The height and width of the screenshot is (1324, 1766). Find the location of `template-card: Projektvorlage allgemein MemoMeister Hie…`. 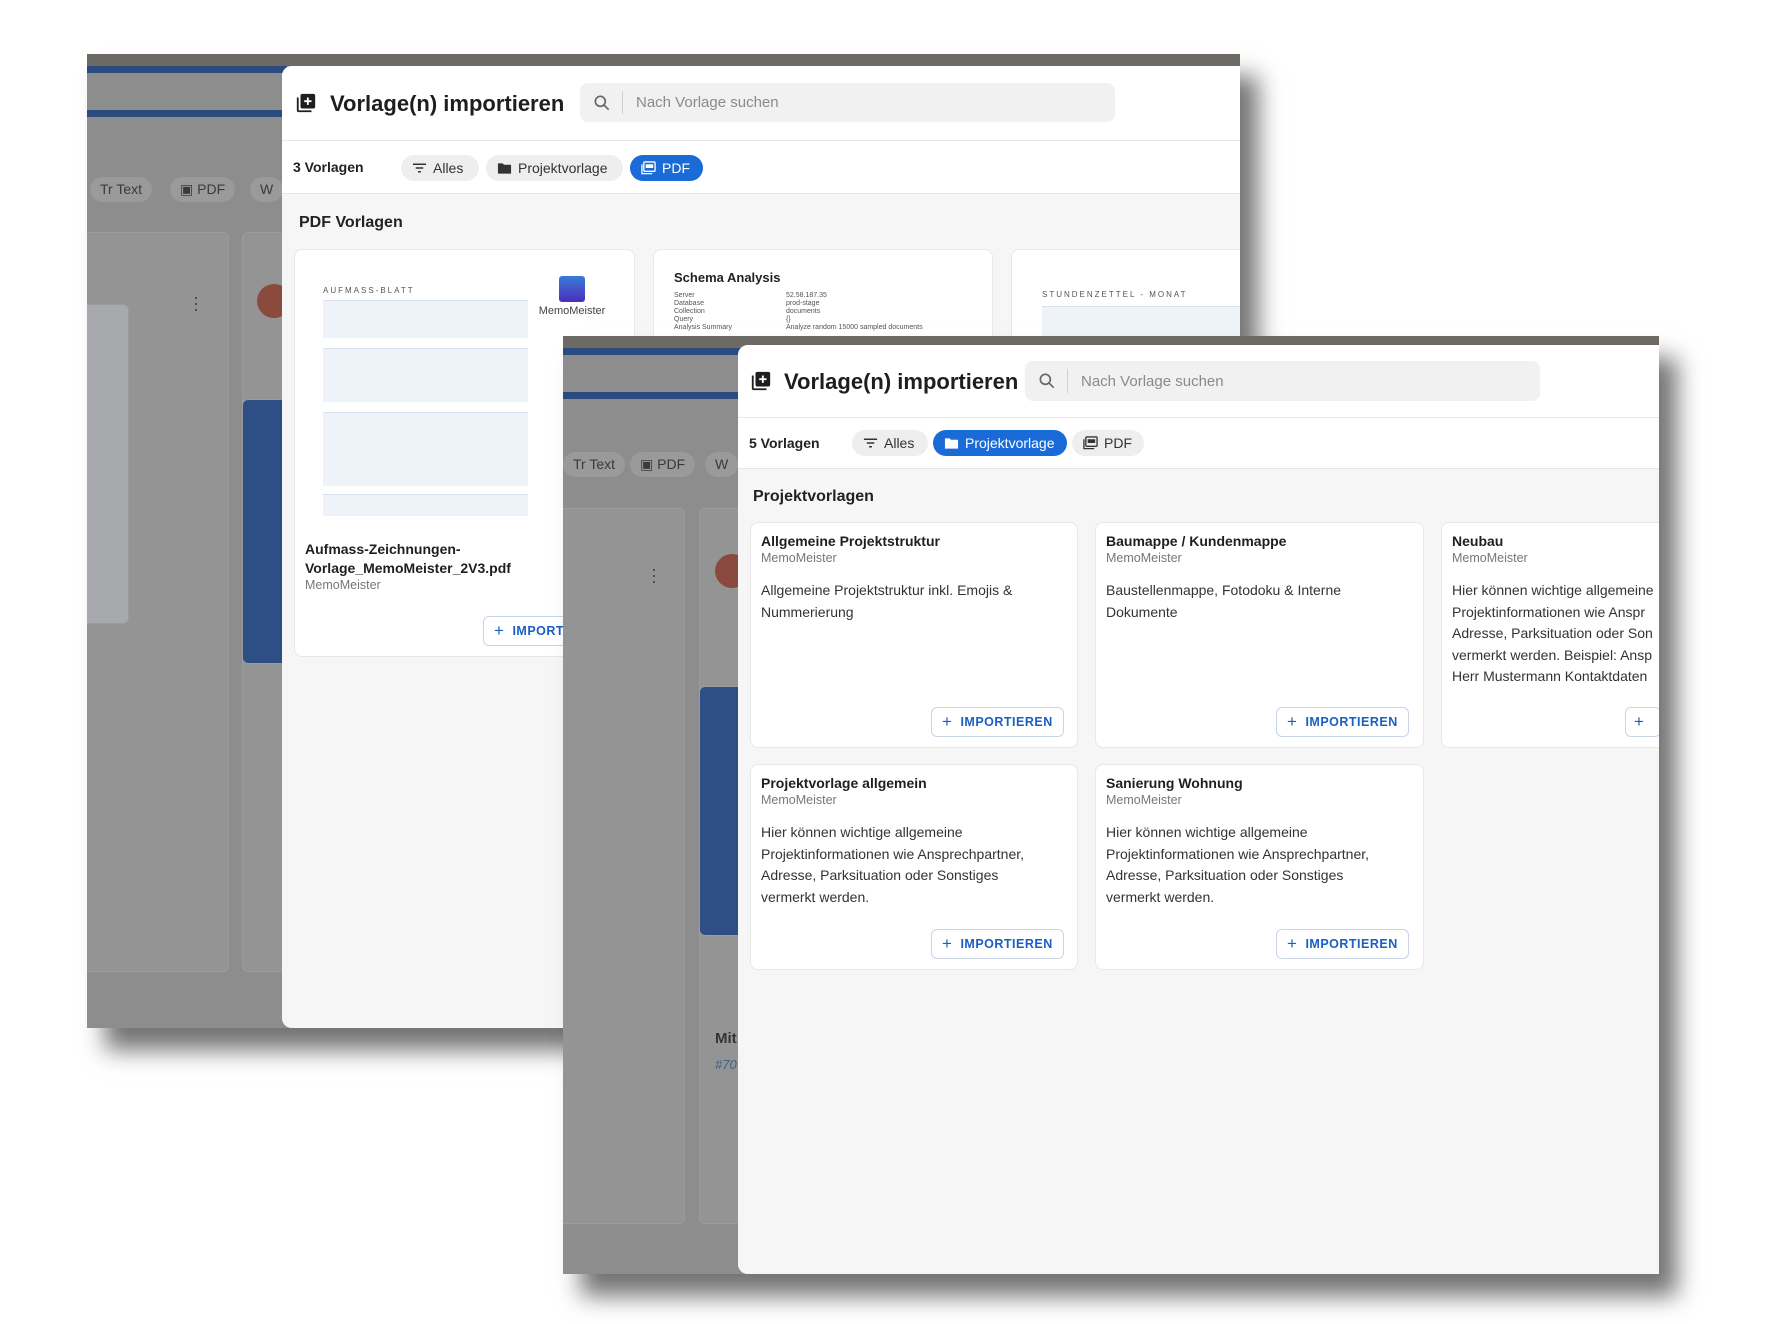

template-card: Projektvorlage allgemein MemoMeister Hie… is located at coordinates (914, 867).